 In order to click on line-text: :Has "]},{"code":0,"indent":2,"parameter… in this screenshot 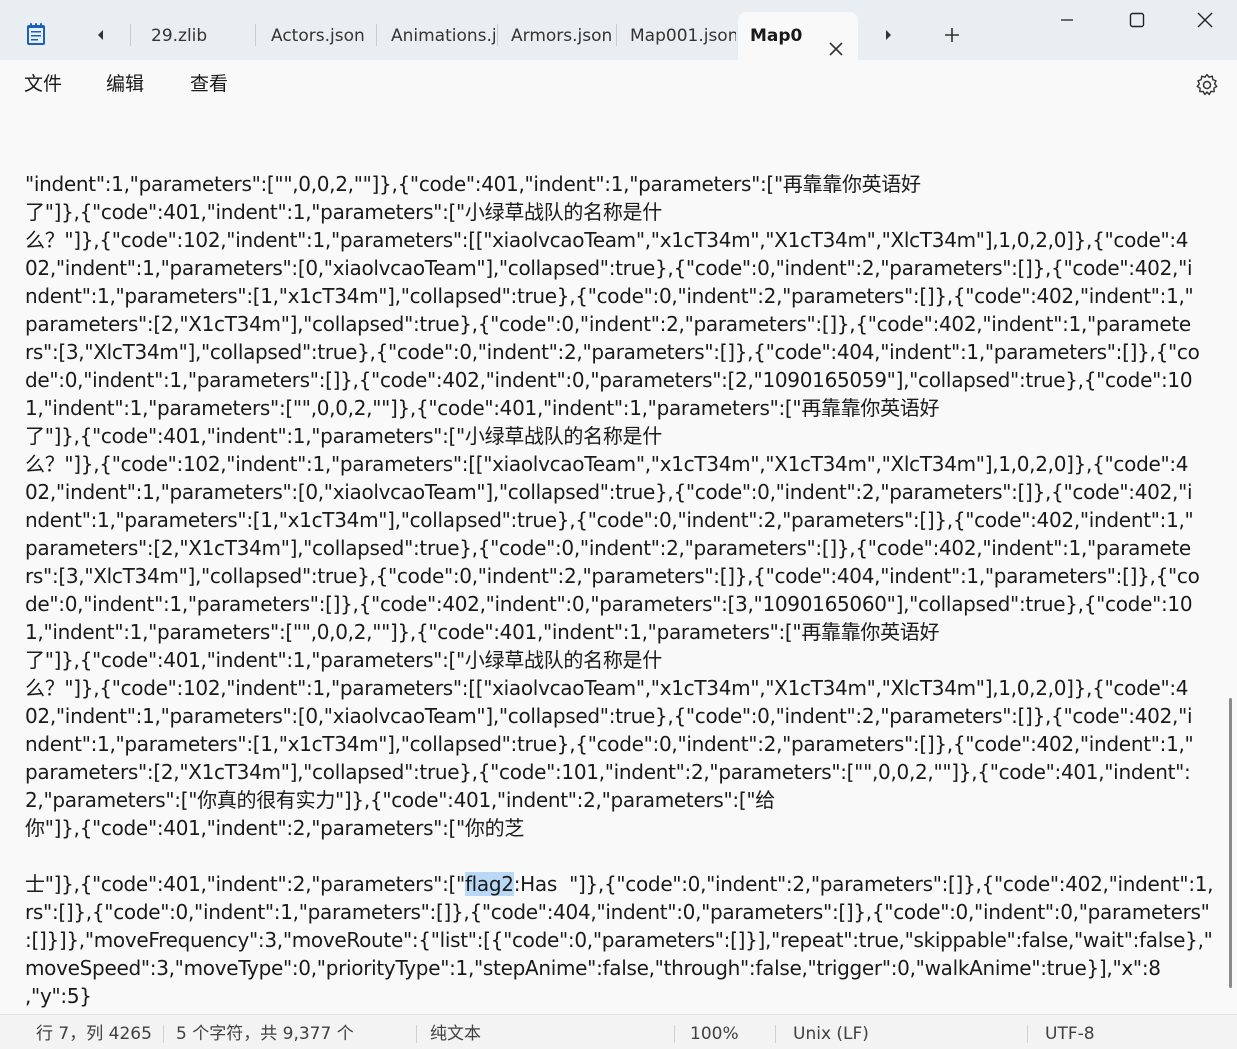, I will do `click(863, 884)`.